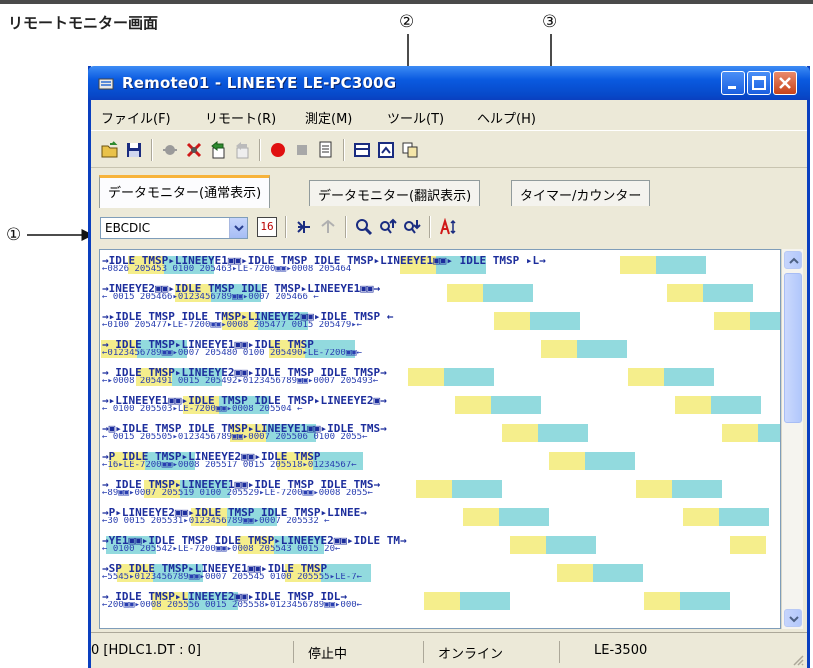 This screenshot has height=668, width=813. What do you see at coordinates (240, 117) in the screenshot?
I see `menu-remote: リモート(R)` at bounding box center [240, 117].